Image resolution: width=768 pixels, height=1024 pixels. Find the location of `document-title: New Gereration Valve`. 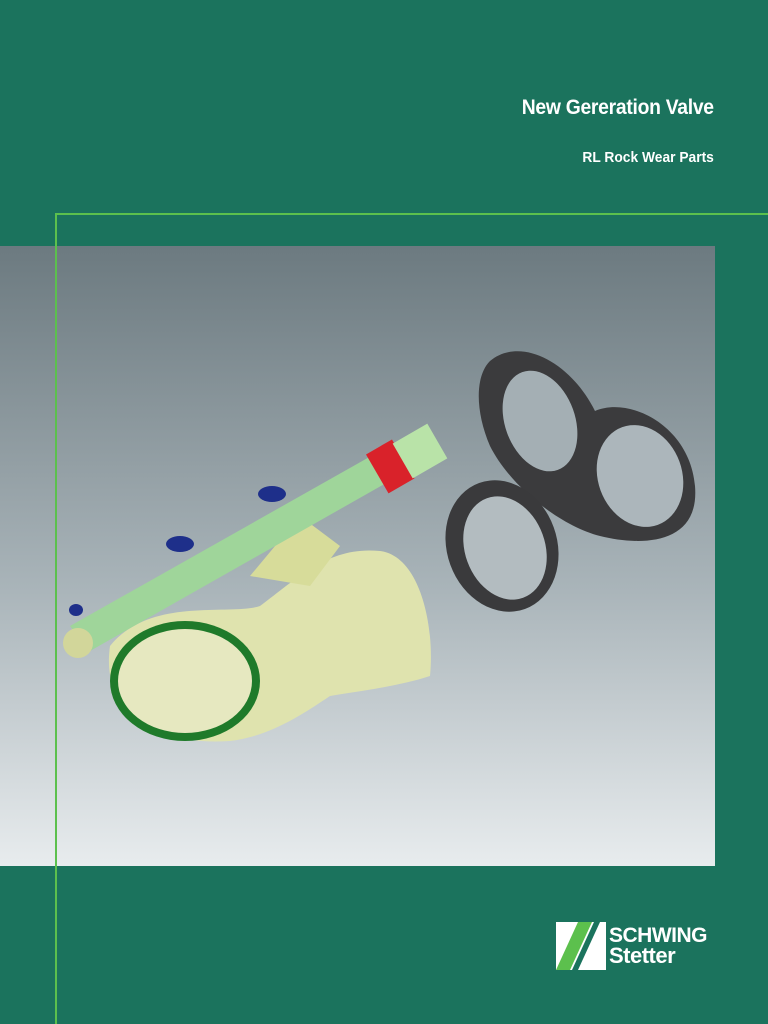

document-title: New Gereration Valve is located at coordinates (617, 107).